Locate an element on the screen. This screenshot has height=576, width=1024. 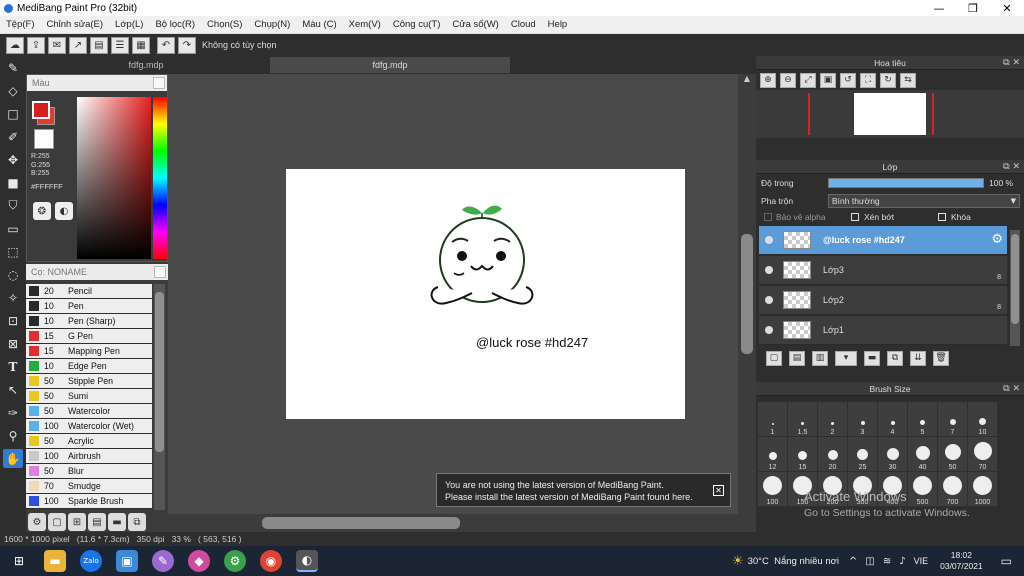
comment-icon: ✉ is located at coordinates (57, 45).